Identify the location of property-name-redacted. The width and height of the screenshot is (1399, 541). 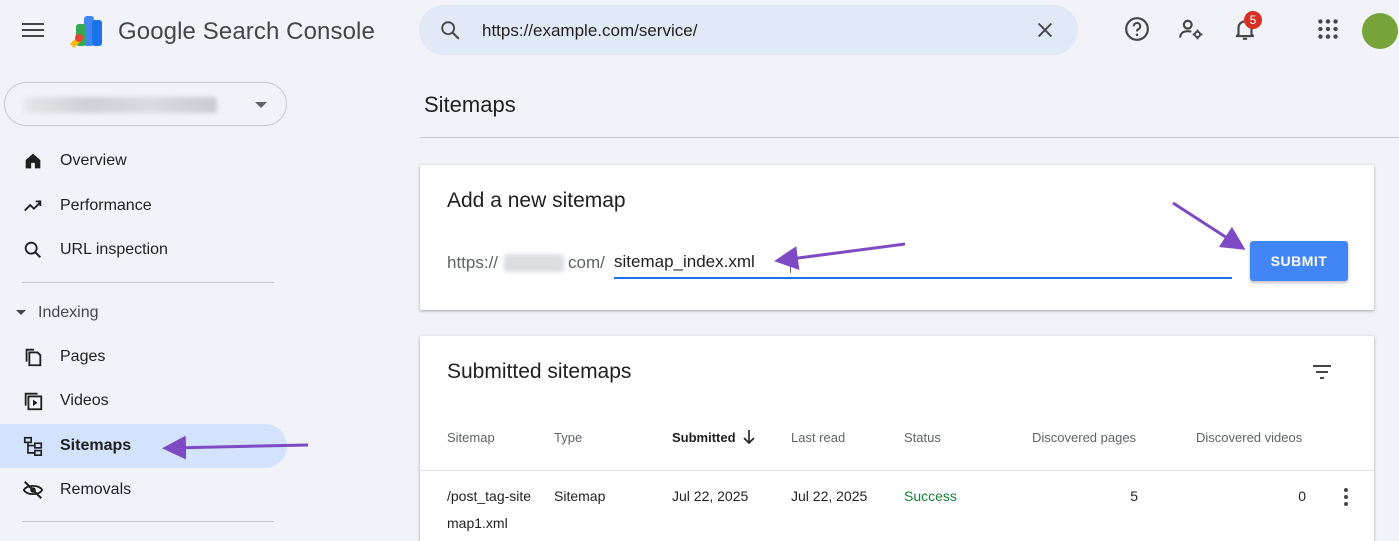
(120, 105).